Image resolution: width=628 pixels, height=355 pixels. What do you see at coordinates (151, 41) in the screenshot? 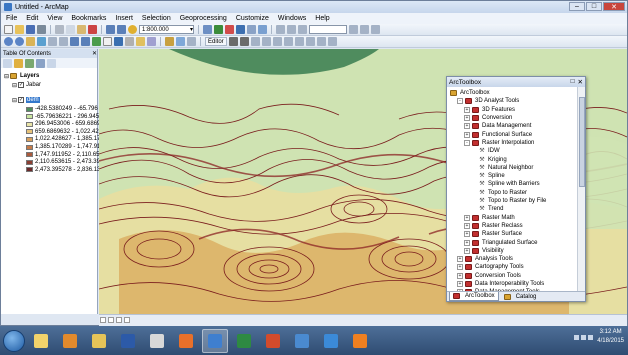
I see `hyperlink-icon` at bounding box center [151, 41].